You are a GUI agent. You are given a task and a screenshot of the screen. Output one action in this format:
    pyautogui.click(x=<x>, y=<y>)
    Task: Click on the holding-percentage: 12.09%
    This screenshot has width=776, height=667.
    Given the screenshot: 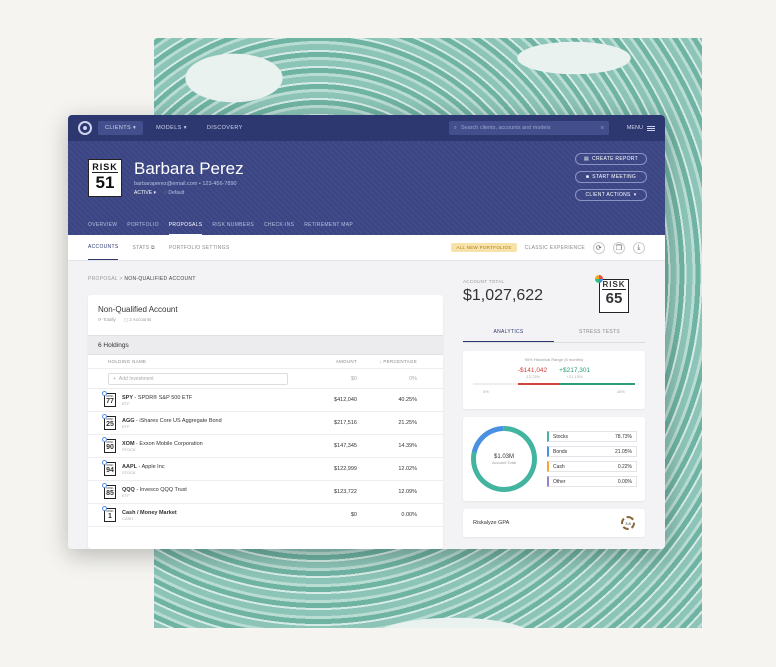 What is the action you would take?
    pyautogui.click(x=407, y=492)
    